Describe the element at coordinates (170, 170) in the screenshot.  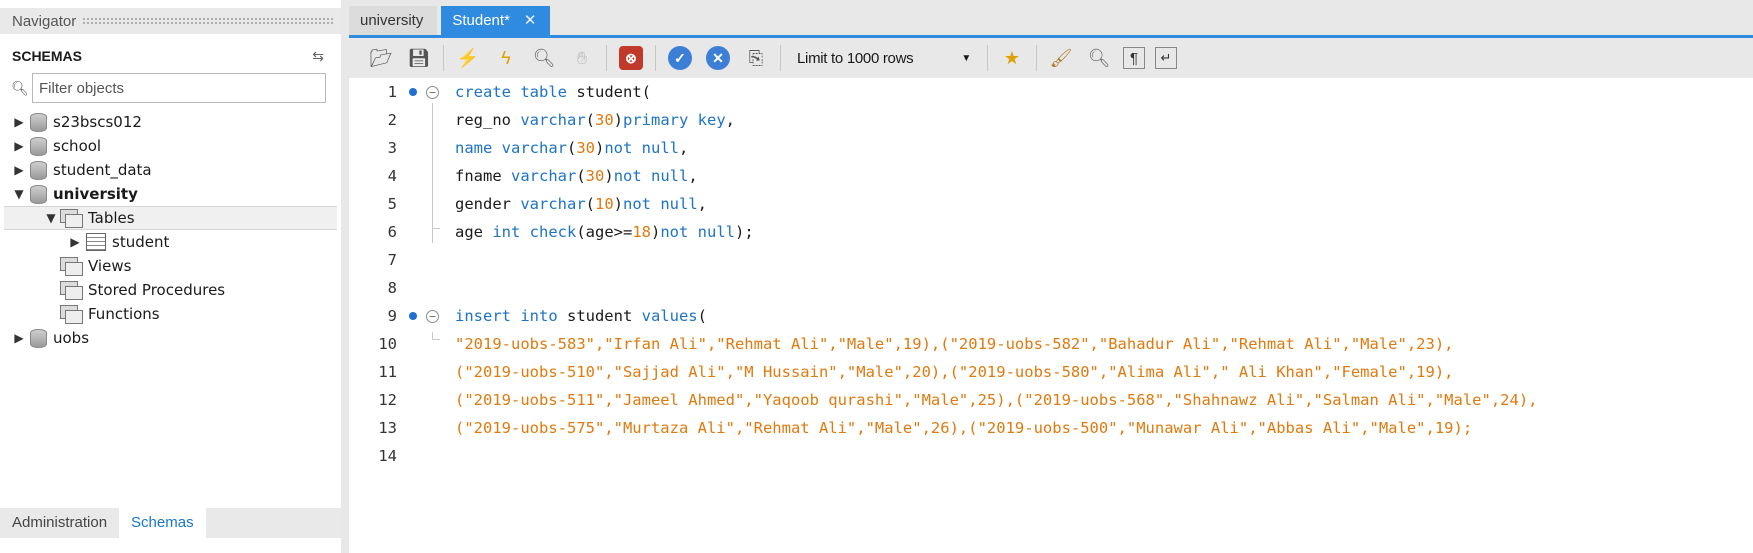
I see `tree-item-schema: ▶ student_data` at that location.